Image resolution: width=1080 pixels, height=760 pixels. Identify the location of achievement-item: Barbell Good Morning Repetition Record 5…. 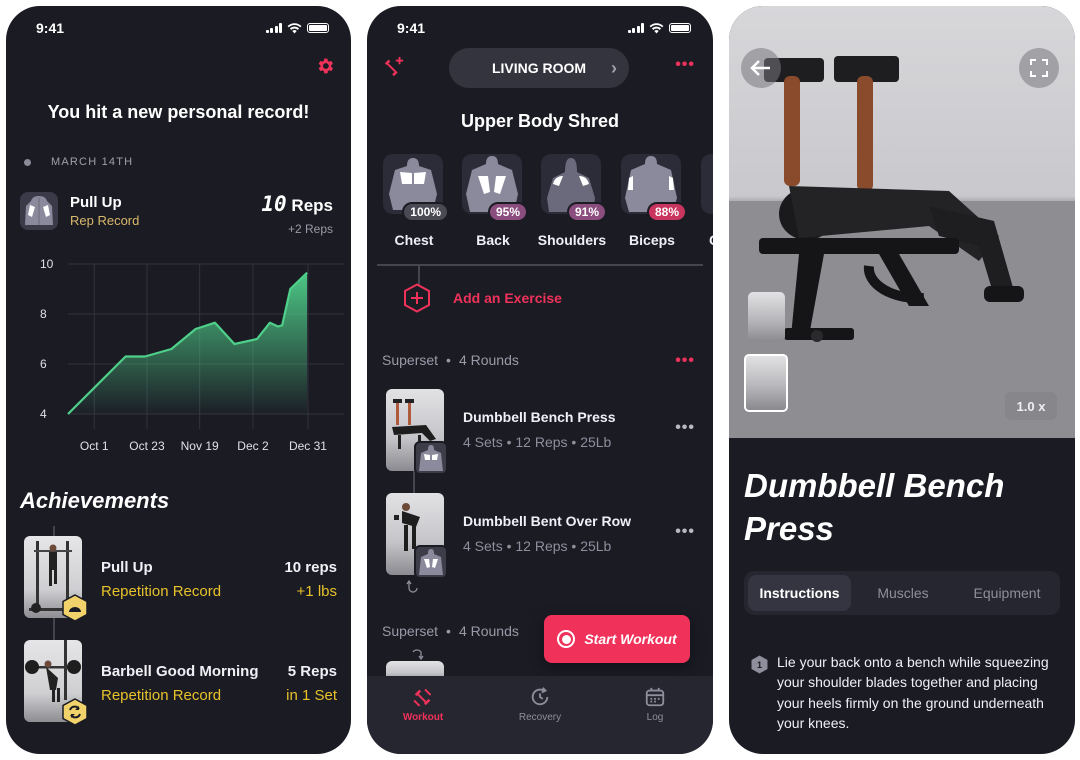
(180, 683).